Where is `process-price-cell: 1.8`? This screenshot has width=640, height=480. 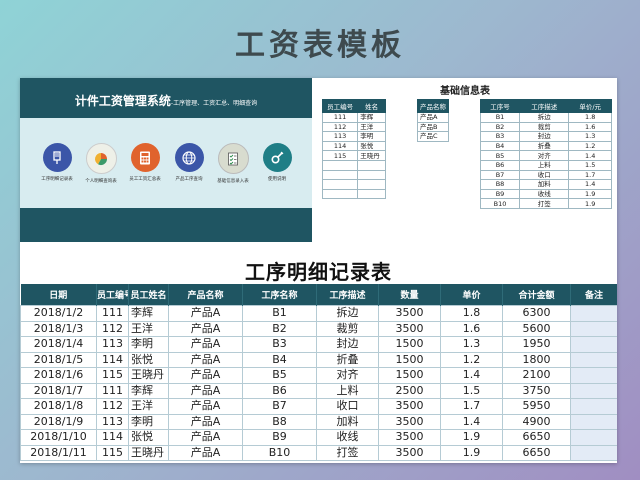
process-price-cell: 1.8 is located at coordinates (590, 117).